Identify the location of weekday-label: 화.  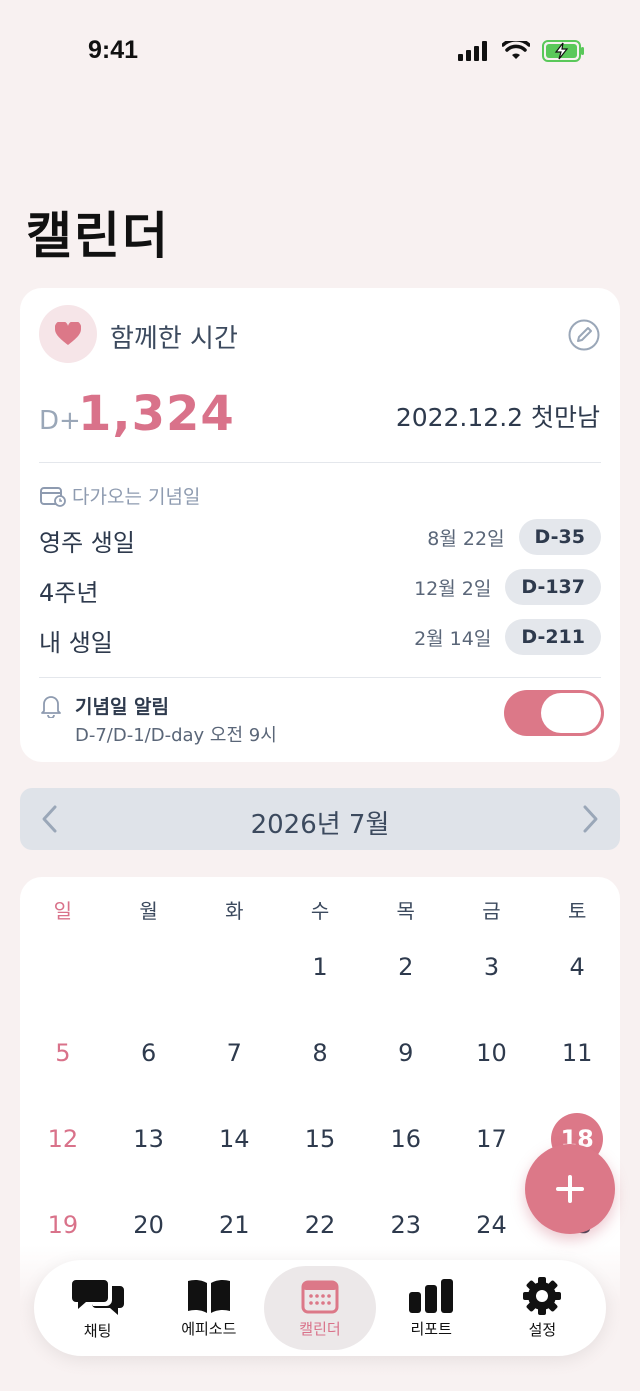
(234, 911).